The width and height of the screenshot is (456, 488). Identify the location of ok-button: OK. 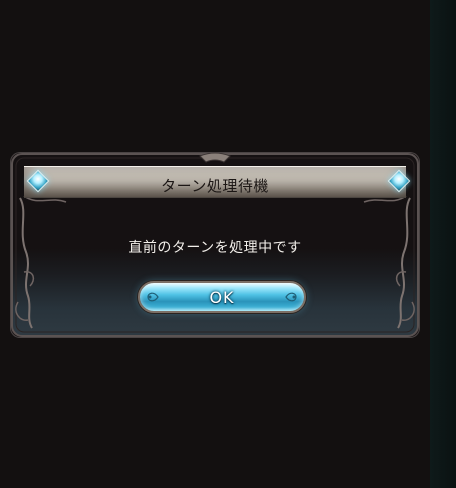
(222, 297).